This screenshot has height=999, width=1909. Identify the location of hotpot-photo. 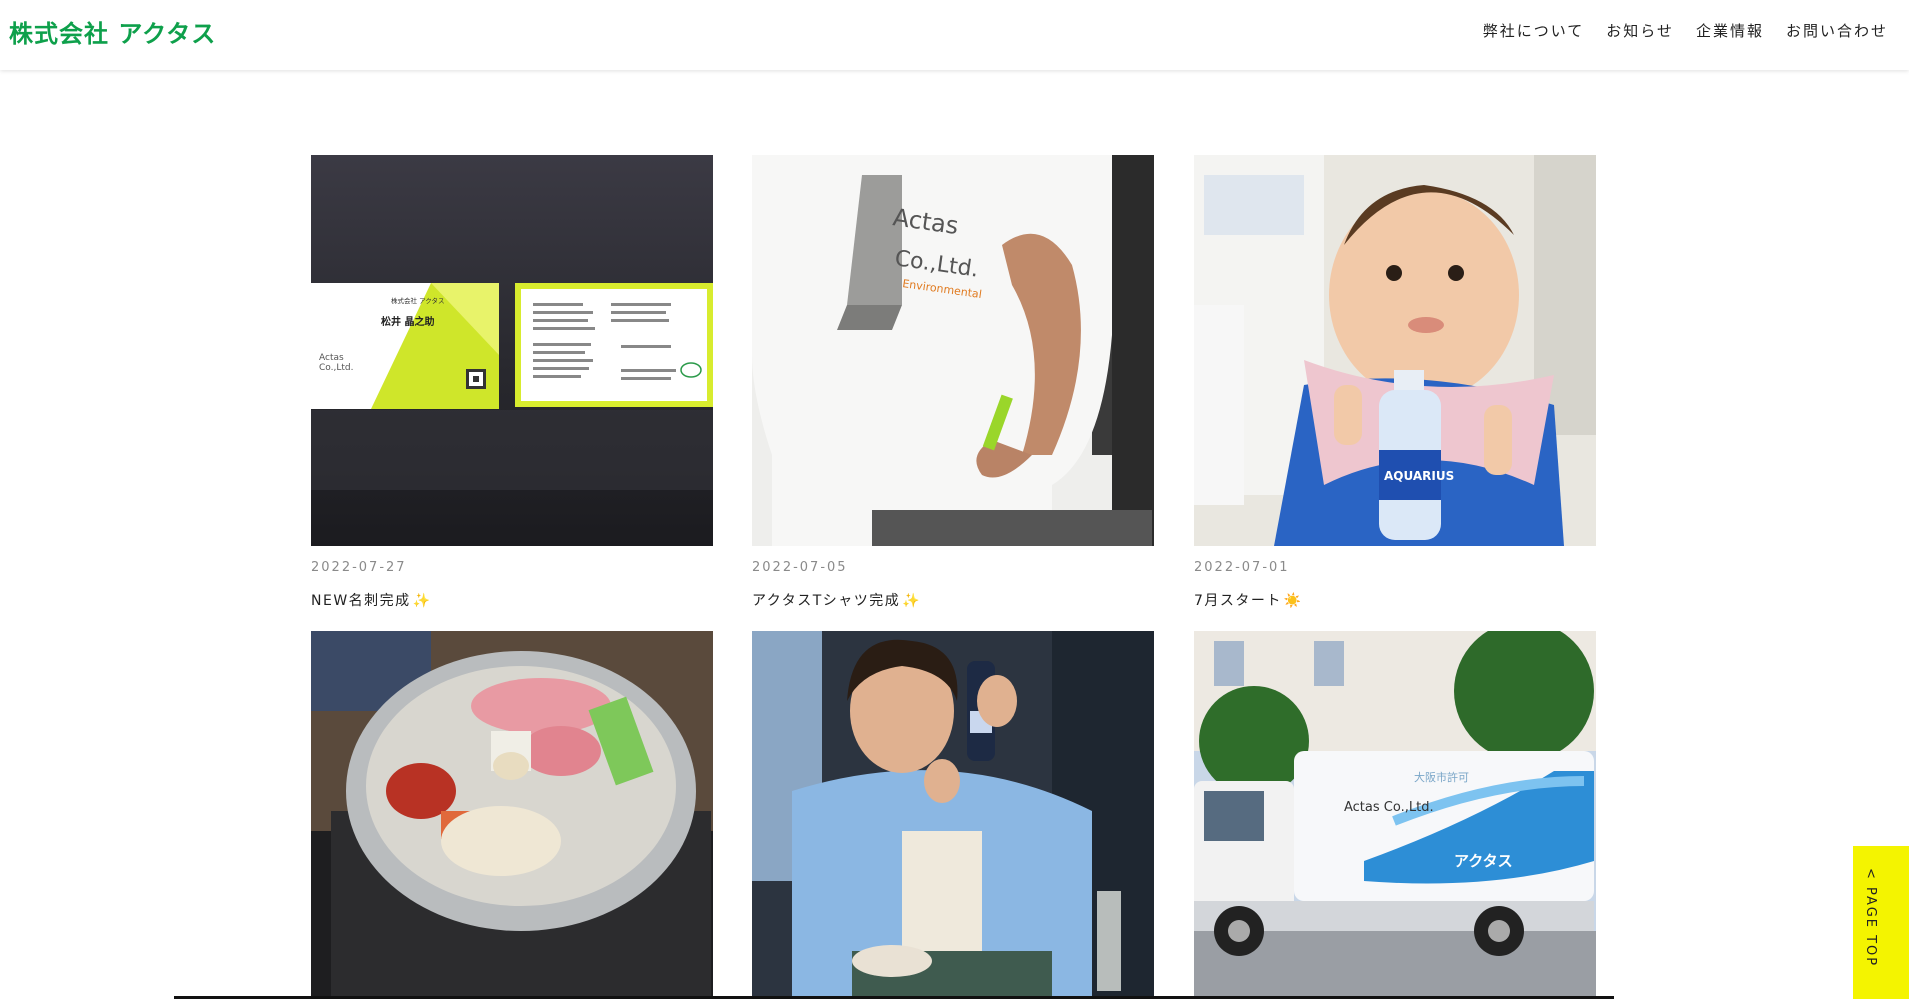
(512, 815).